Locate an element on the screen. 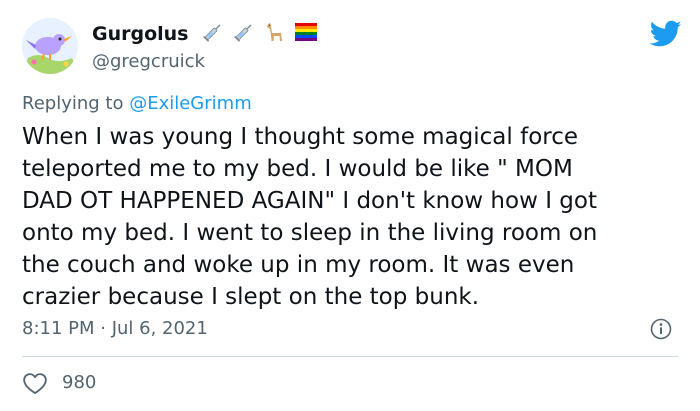  tweet-timestamp: 8:11 PM · Jul 6, 2021 is located at coordinates (115, 328).